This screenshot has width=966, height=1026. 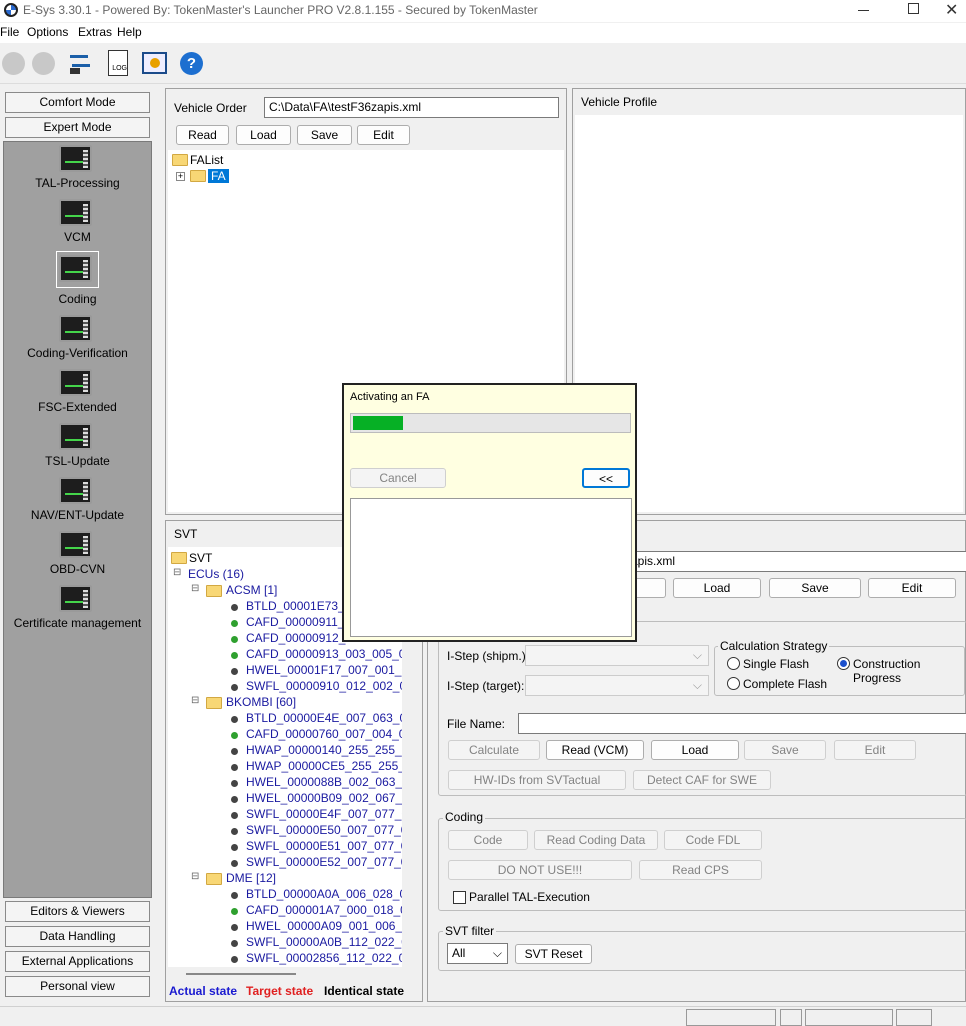 What do you see at coordinates (324, 814) in the screenshot?
I see `tree-node-ecu-item: SWFL_00000E4F_007_077_020` at bounding box center [324, 814].